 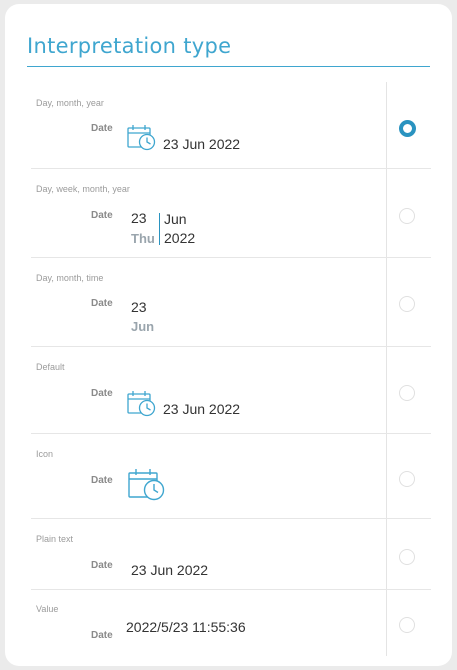 What do you see at coordinates (45, 454) in the screenshot?
I see `option-label: Icon` at bounding box center [45, 454].